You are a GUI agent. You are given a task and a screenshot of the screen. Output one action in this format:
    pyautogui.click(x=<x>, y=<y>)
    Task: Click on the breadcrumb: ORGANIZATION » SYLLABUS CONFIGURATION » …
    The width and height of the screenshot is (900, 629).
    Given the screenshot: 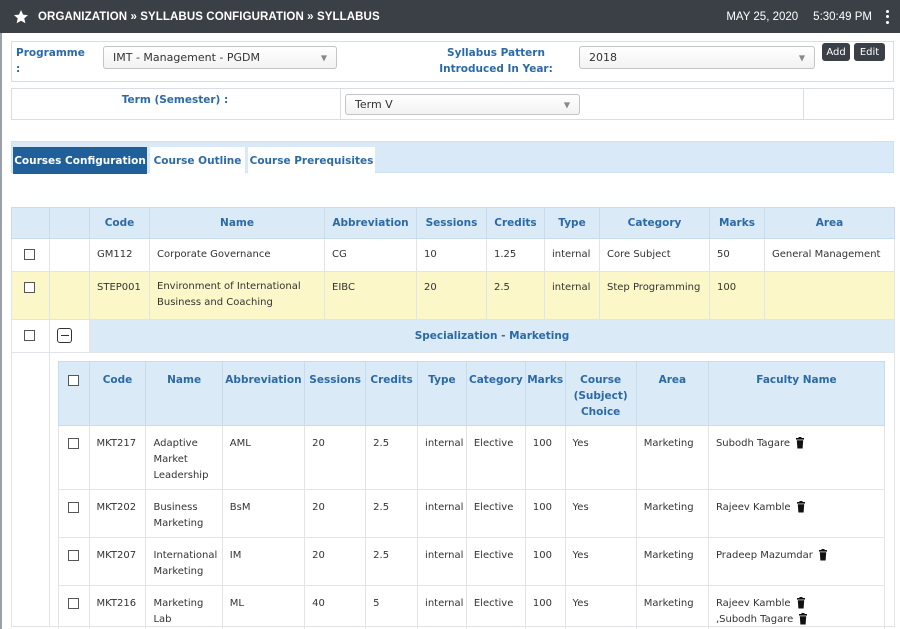 What is the action you would take?
    pyautogui.click(x=209, y=16)
    